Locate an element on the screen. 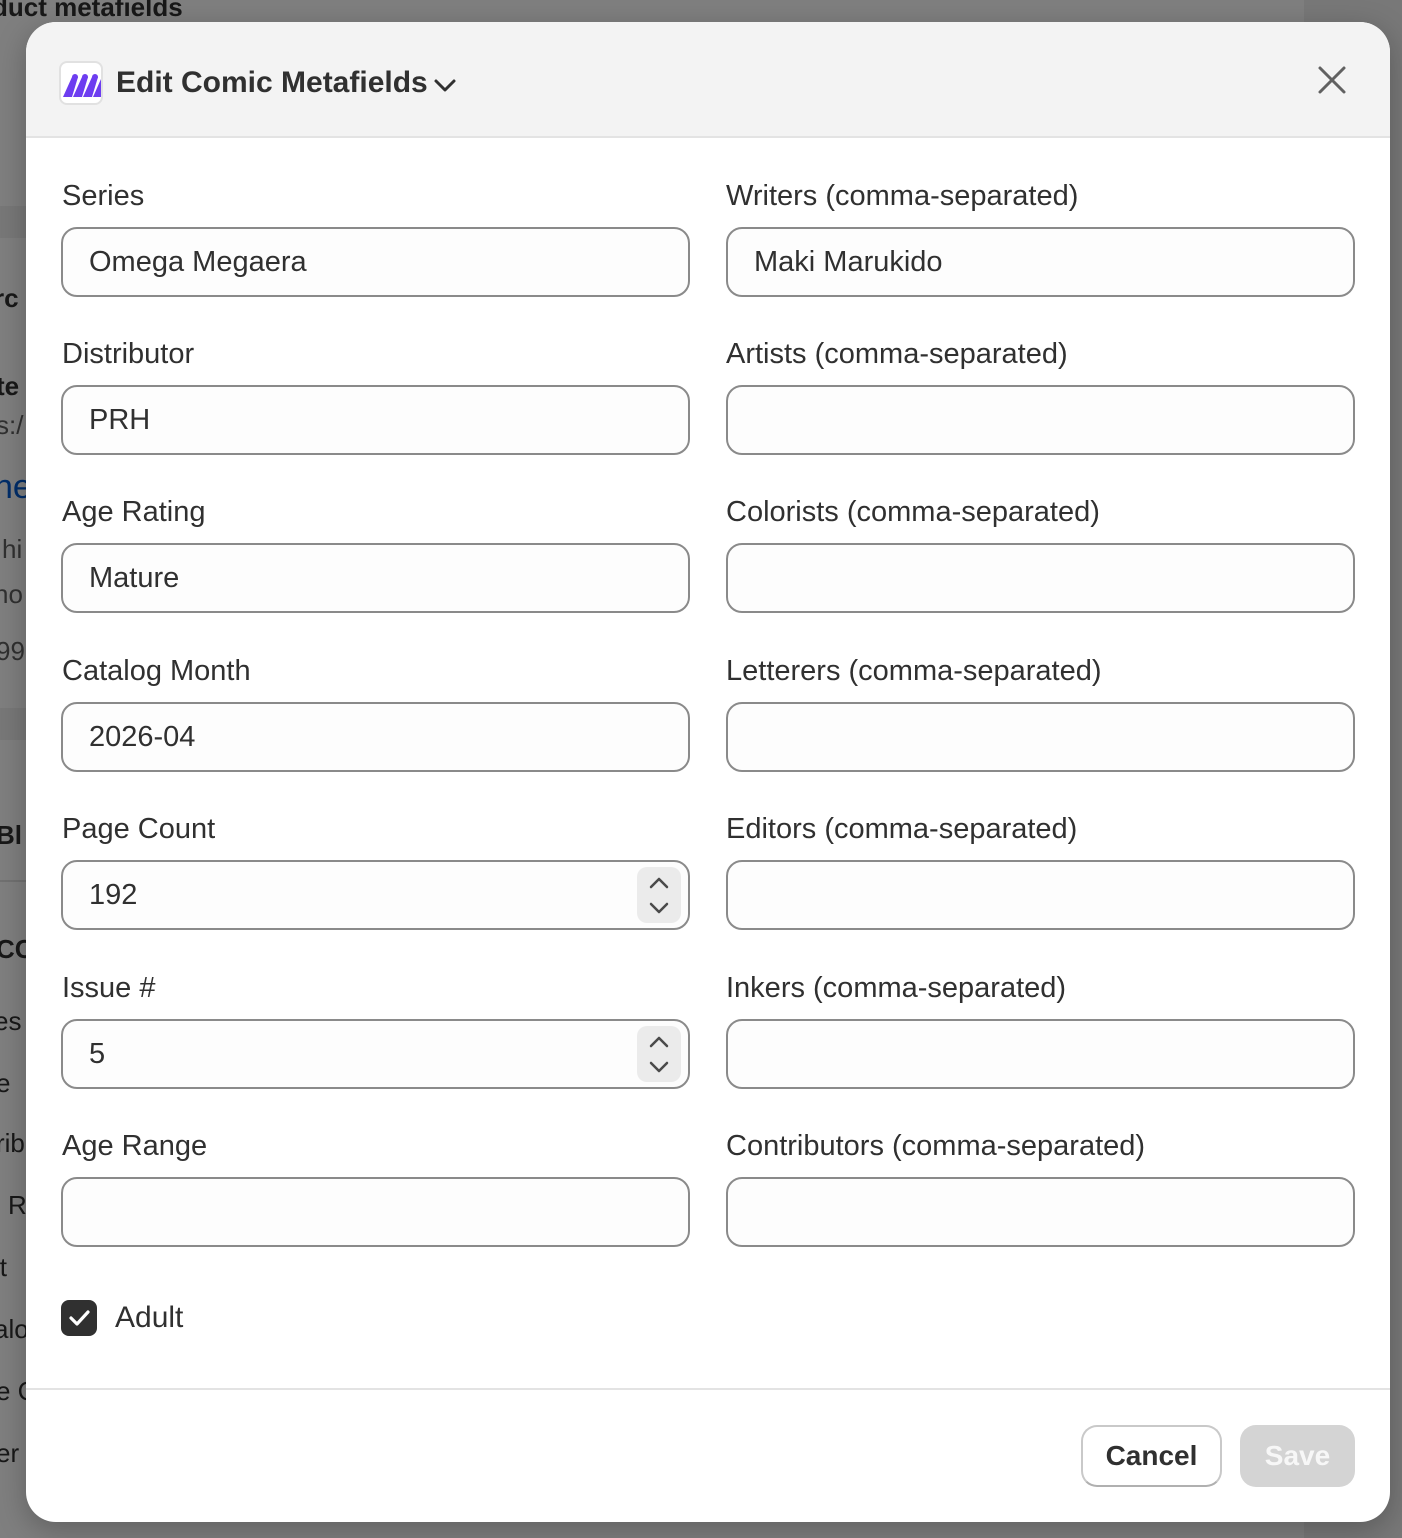  modal-header: Edit Comic Metafields is located at coordinates (708, 80).